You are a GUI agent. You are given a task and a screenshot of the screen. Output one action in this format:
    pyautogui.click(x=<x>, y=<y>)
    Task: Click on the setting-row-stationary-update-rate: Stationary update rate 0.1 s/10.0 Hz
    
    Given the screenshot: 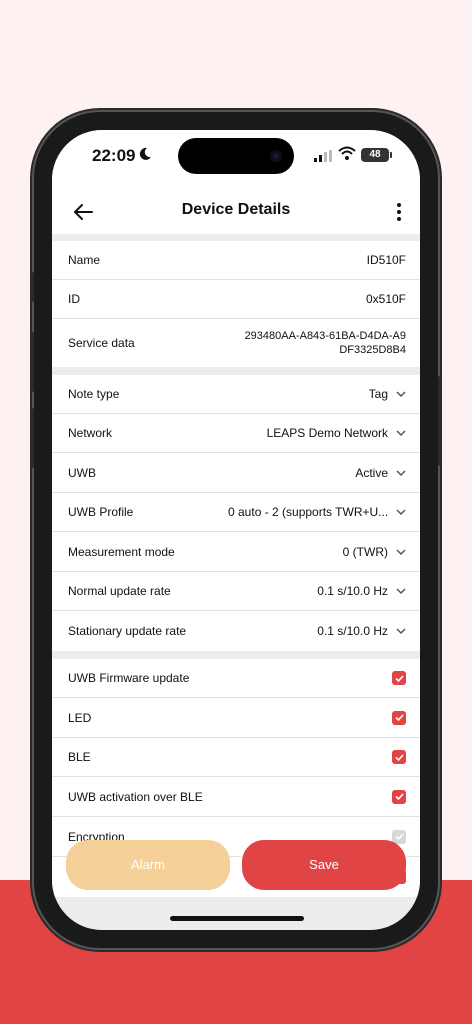 What is the action you would take?
    pyautogui.click(x=236, y=631)
    